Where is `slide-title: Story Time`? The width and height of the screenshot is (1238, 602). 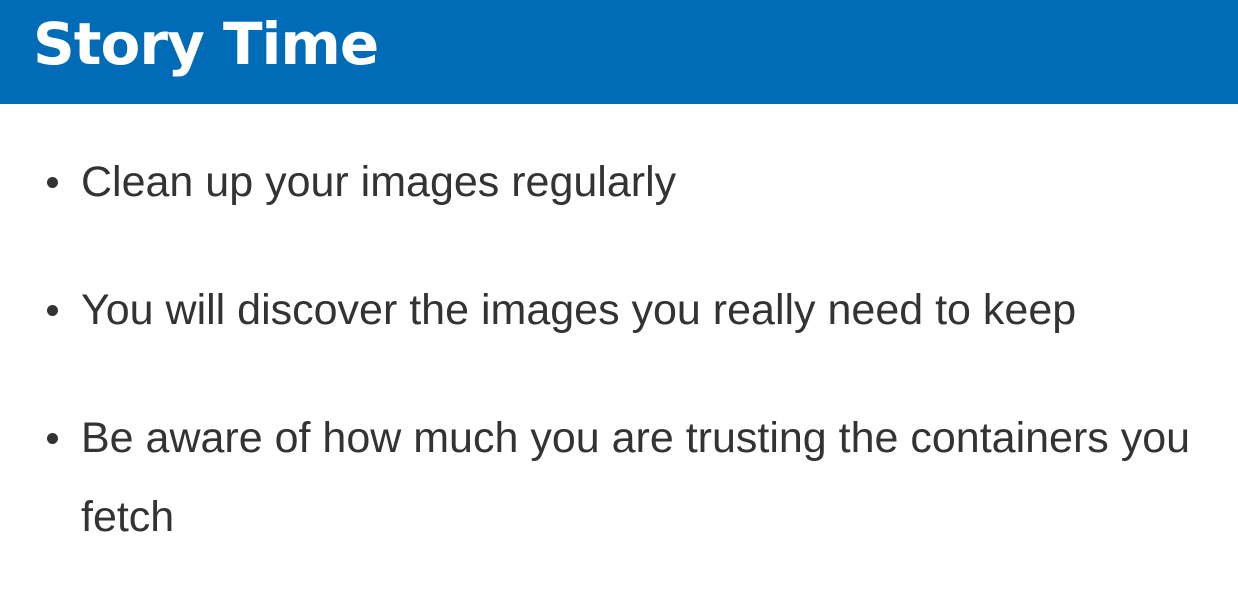 slide-title: Story Time is located at coordinates (206, 44).